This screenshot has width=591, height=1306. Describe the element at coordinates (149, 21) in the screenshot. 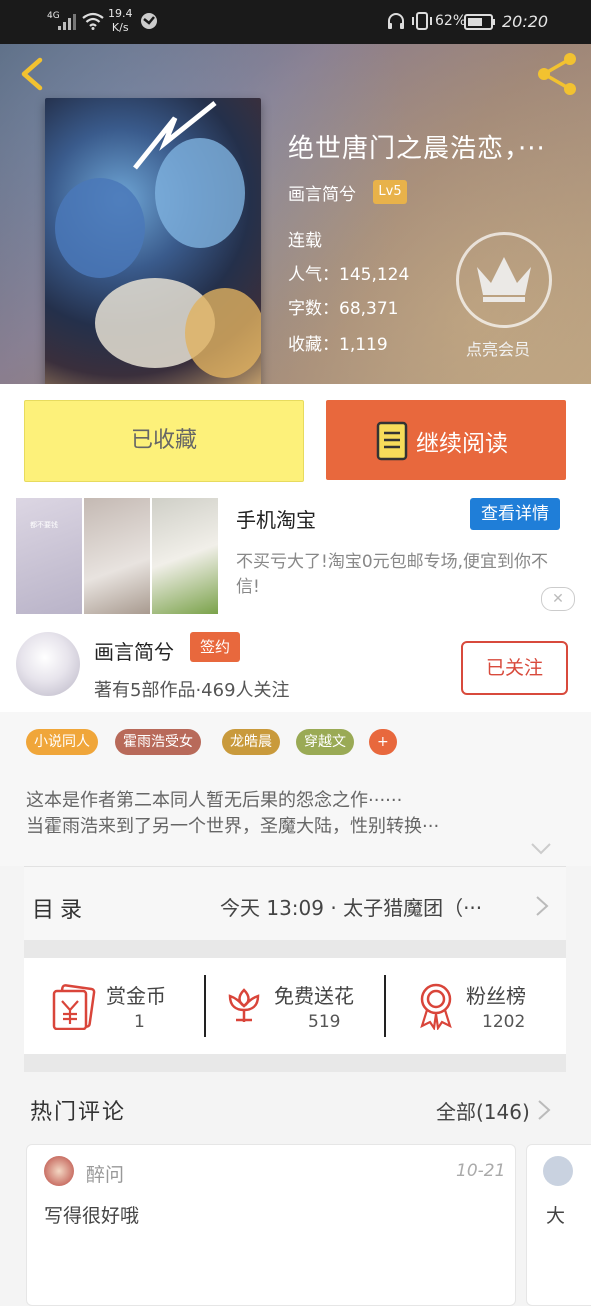

I see `vpn-icon` at that location.